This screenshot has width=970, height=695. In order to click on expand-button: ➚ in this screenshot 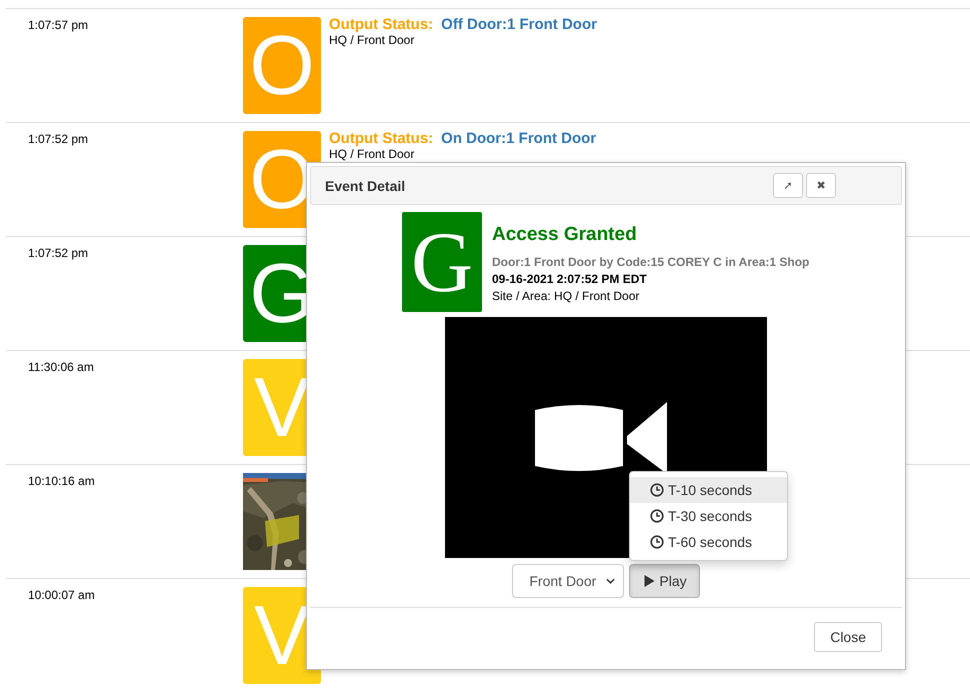, I will do `click(788, 185)`.